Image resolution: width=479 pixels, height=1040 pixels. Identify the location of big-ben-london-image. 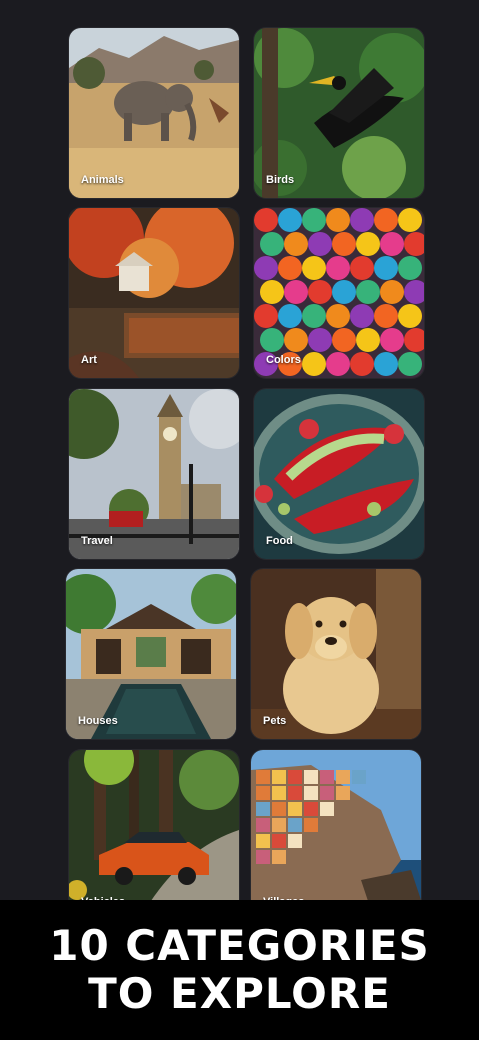
(154, 474).